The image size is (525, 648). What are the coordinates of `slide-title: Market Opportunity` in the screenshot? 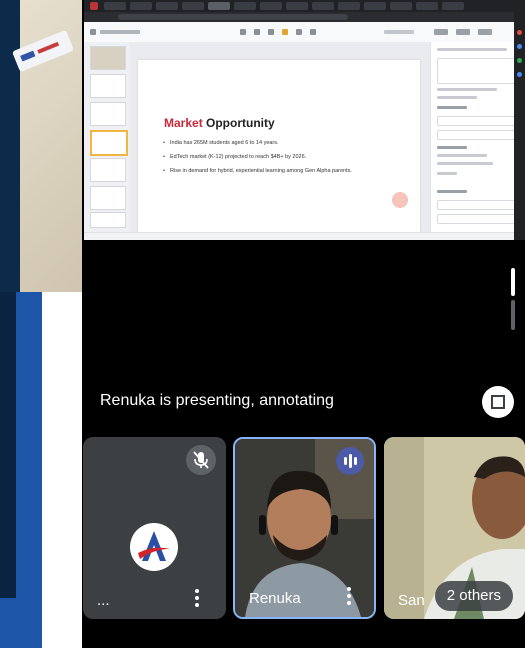 It's located at (219, 123).